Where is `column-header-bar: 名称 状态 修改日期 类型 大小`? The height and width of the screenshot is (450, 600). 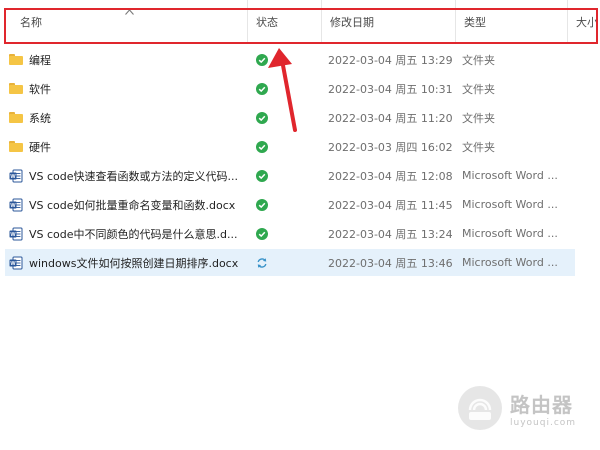
column-header-bar: 名称 状态 修改日期 类型 大小 is located at coordinates (300, 22).